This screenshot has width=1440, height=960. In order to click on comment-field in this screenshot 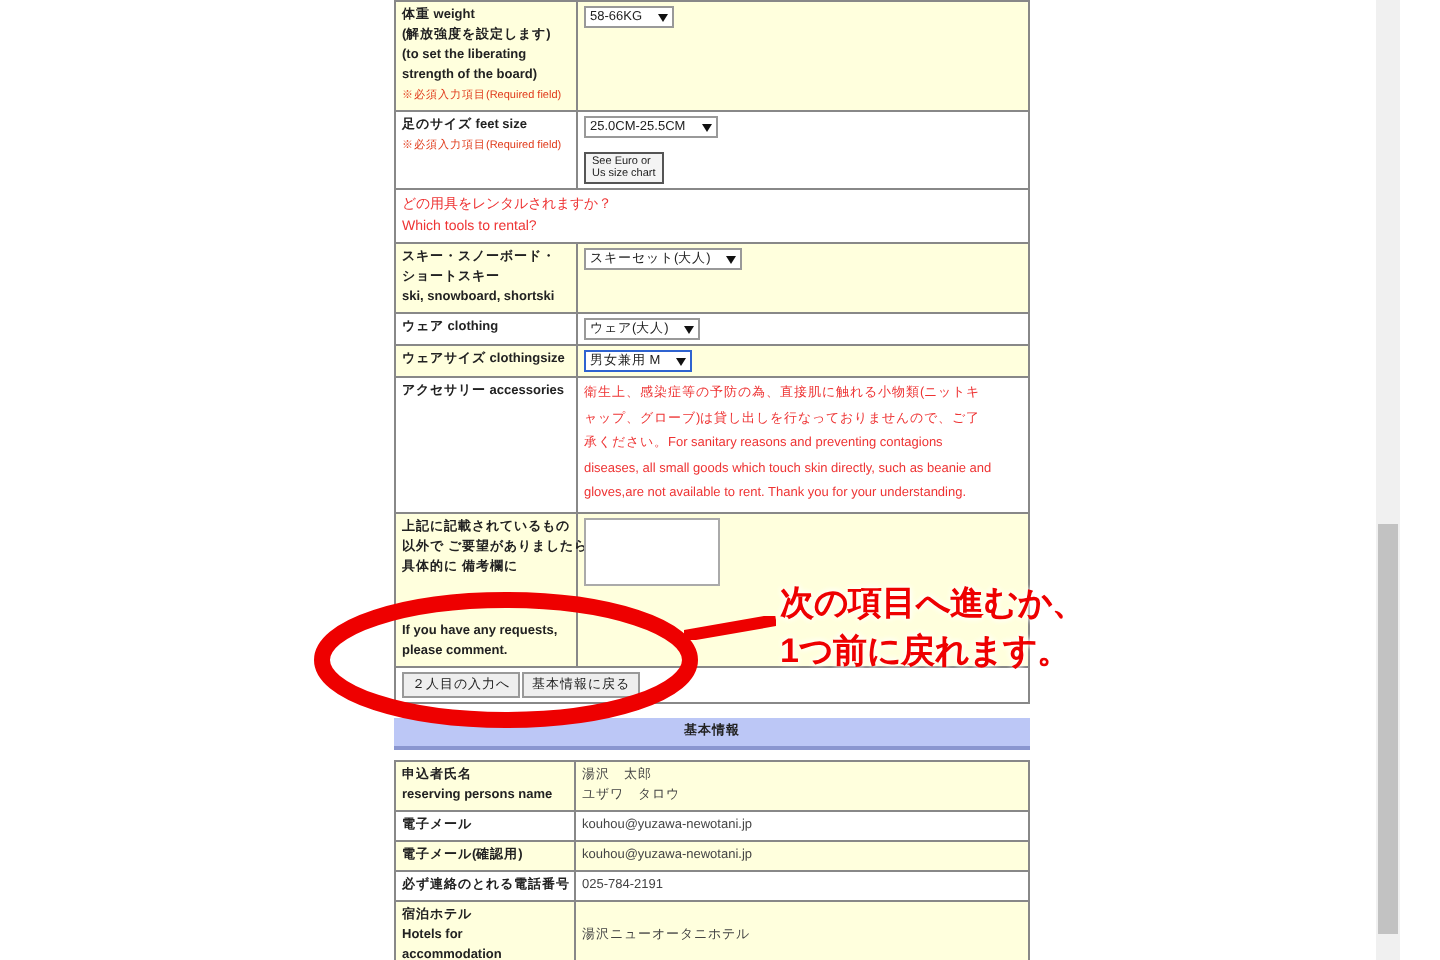, I will do `click(652, 551)`.